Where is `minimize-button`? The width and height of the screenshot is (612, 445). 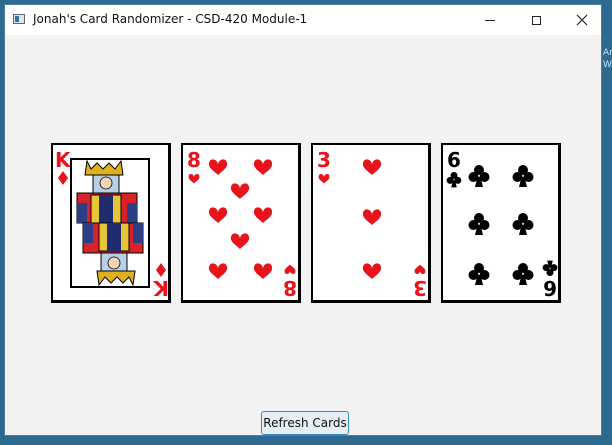 minimize-button is located at coordinates (490, 20).